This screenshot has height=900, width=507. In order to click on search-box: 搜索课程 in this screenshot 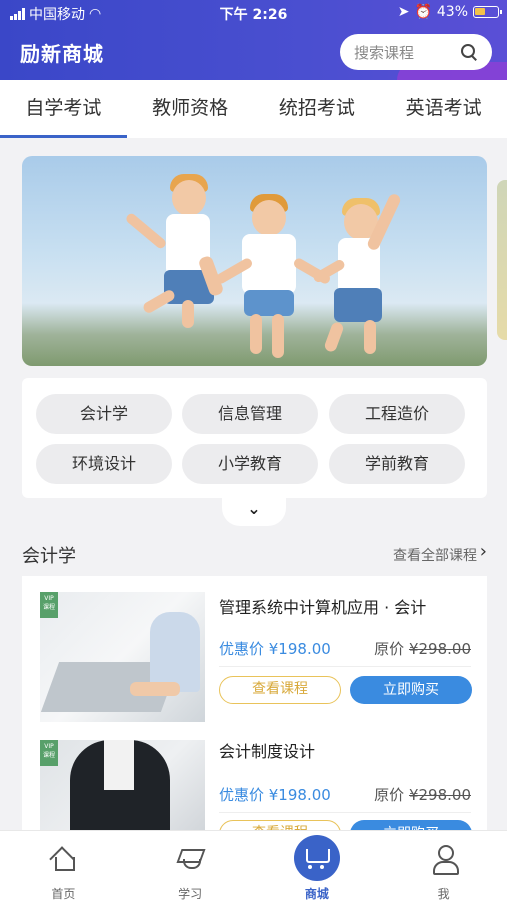, I will do `click(416, 52)`.